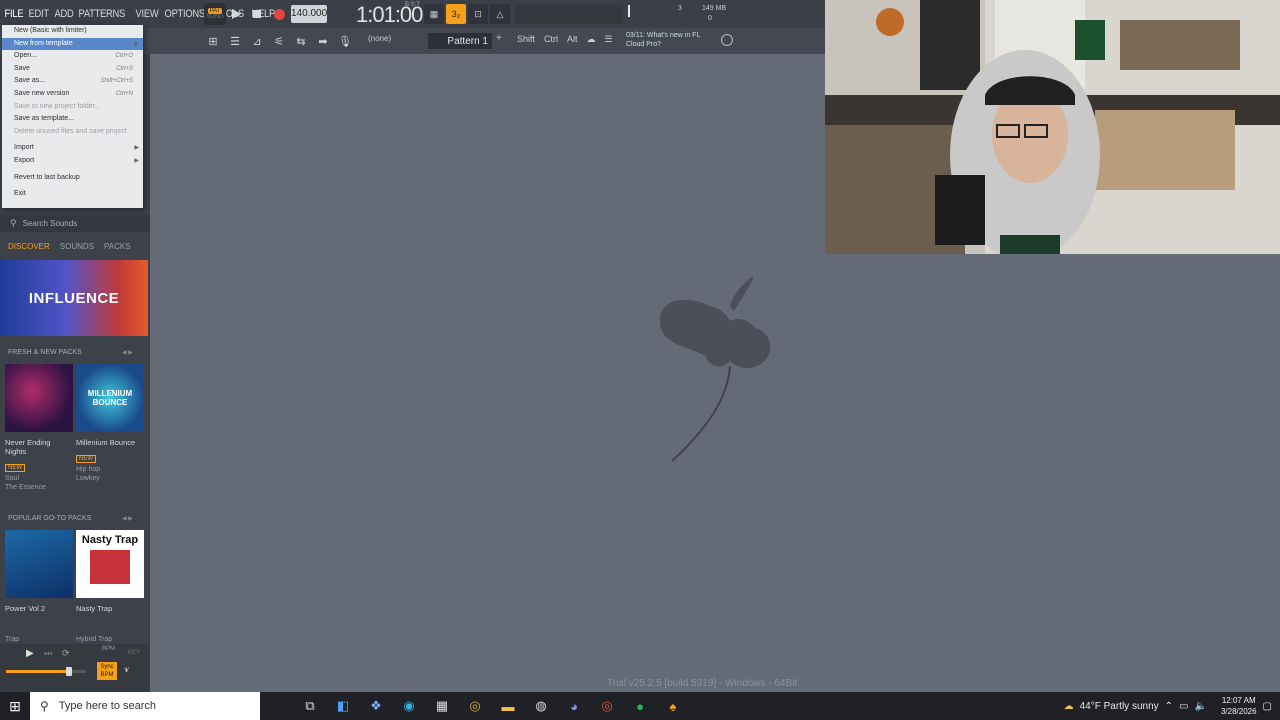  Describe the element at coordinates (127, 352) in the screenshot. I see `section-fresh-arrows: ◀ ▶` at that location.